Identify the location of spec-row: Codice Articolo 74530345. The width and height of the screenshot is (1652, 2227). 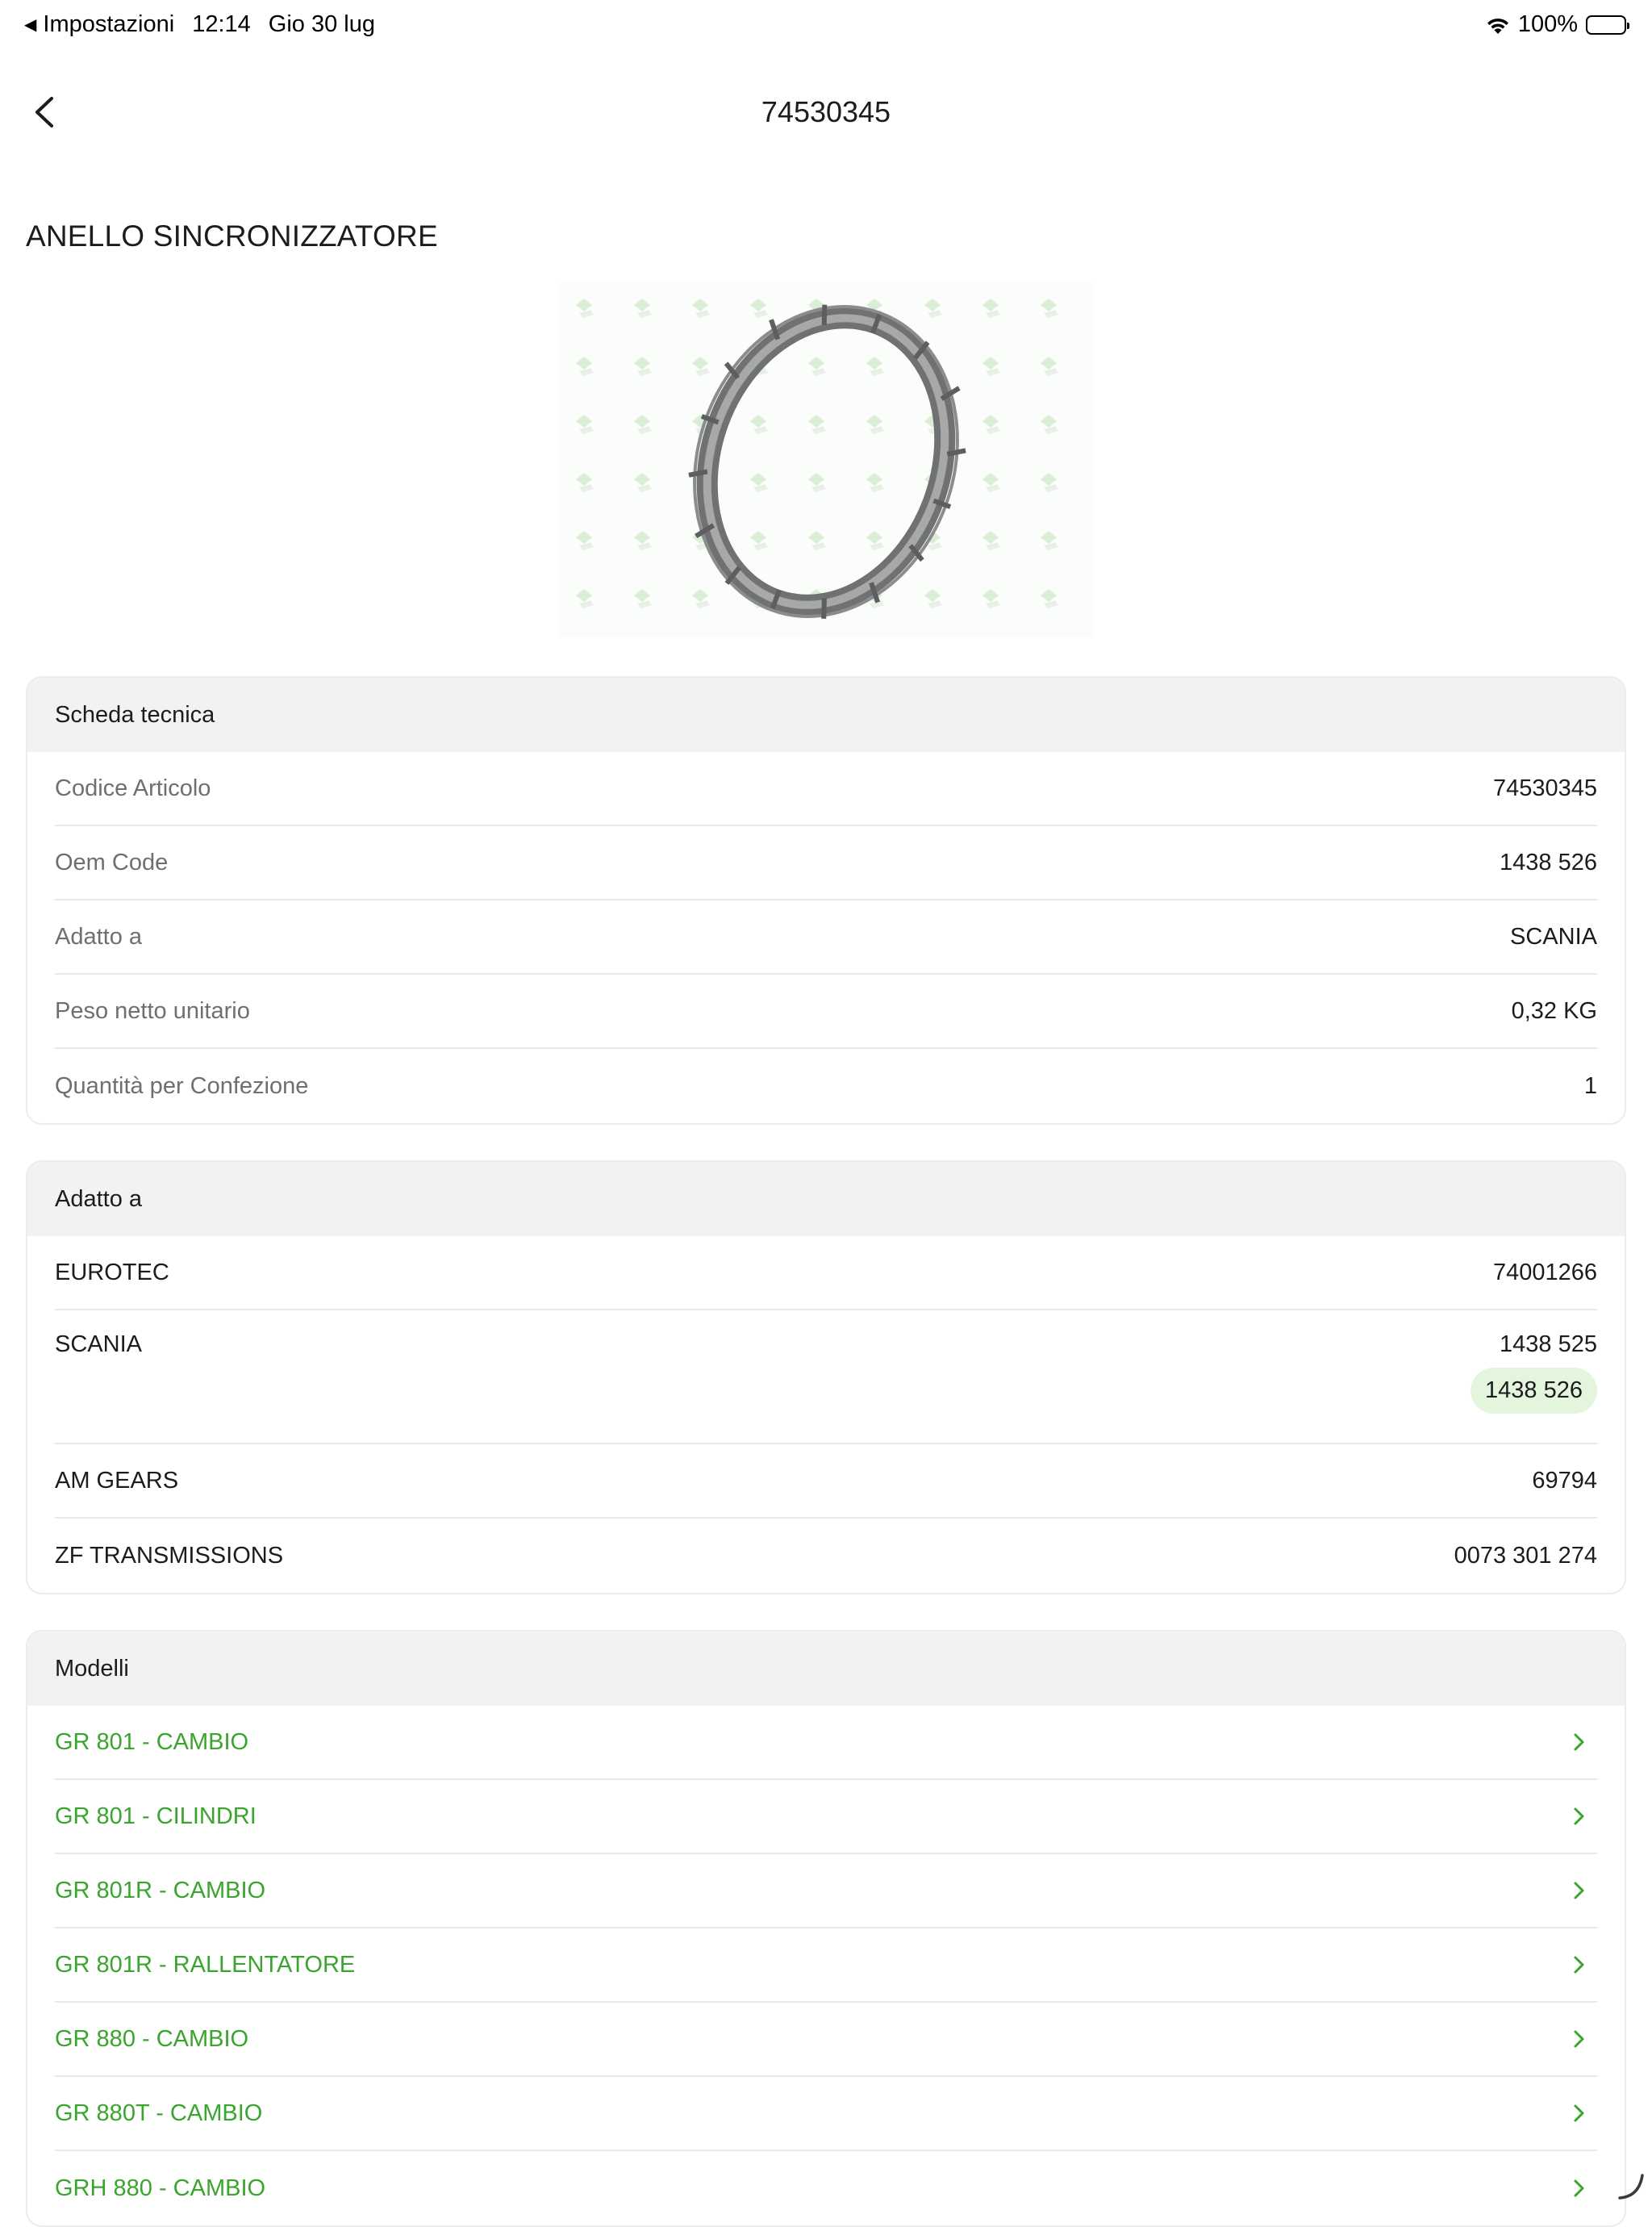
(826, 789).